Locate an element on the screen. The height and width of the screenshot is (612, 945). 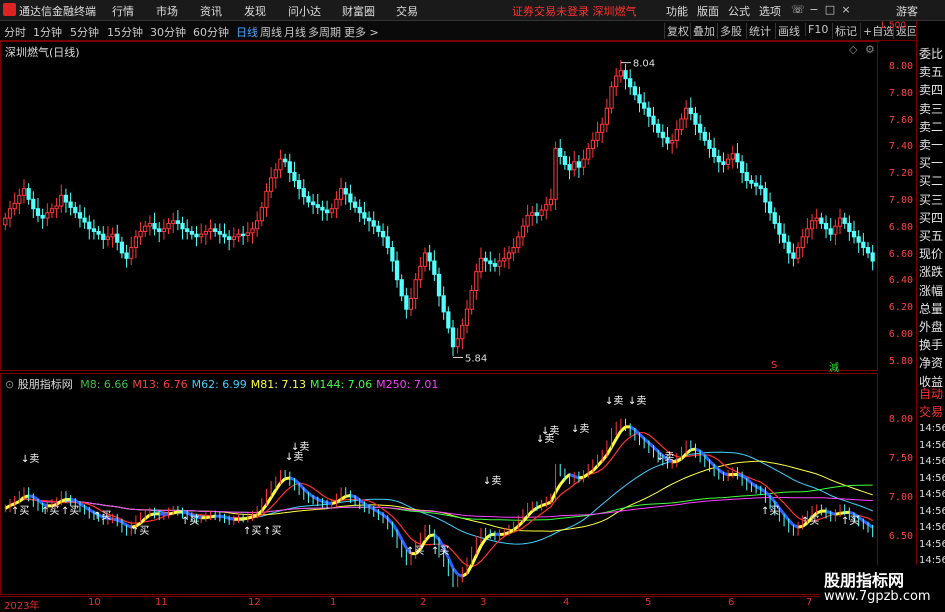
side-item: 卖一 is located at coordinates (931, 144).